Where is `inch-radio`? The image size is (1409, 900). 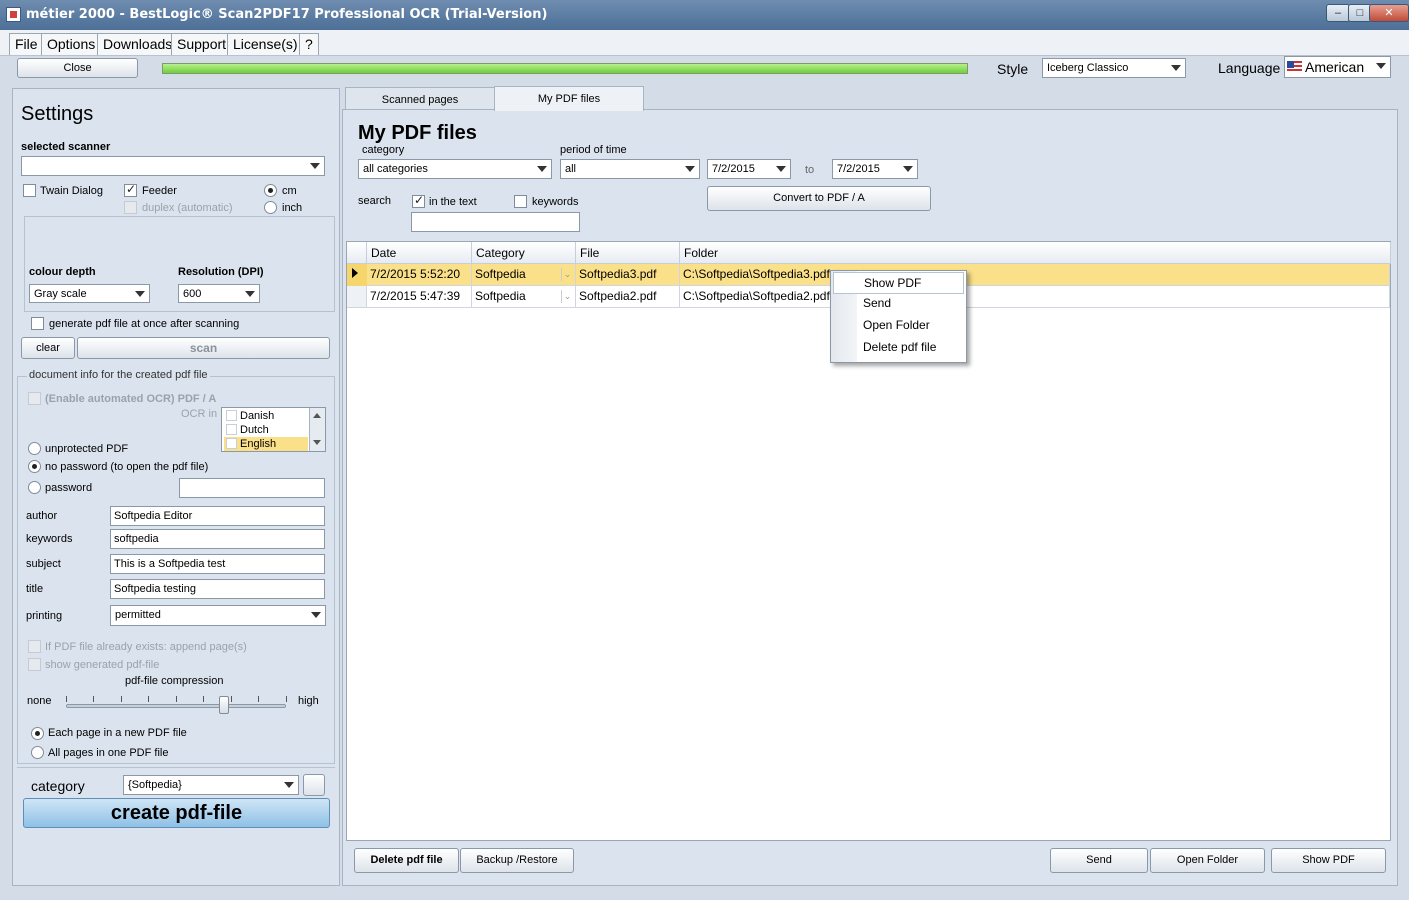 inch-radio is located at coordinates (270, 207).